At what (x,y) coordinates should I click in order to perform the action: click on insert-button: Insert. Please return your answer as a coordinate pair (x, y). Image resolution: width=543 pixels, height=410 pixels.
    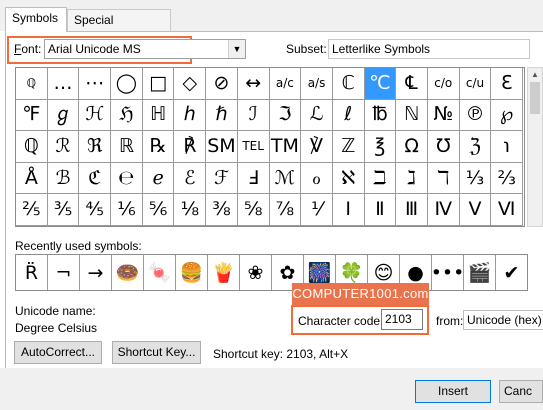
    Looking at the image, I should click on (453, 391).